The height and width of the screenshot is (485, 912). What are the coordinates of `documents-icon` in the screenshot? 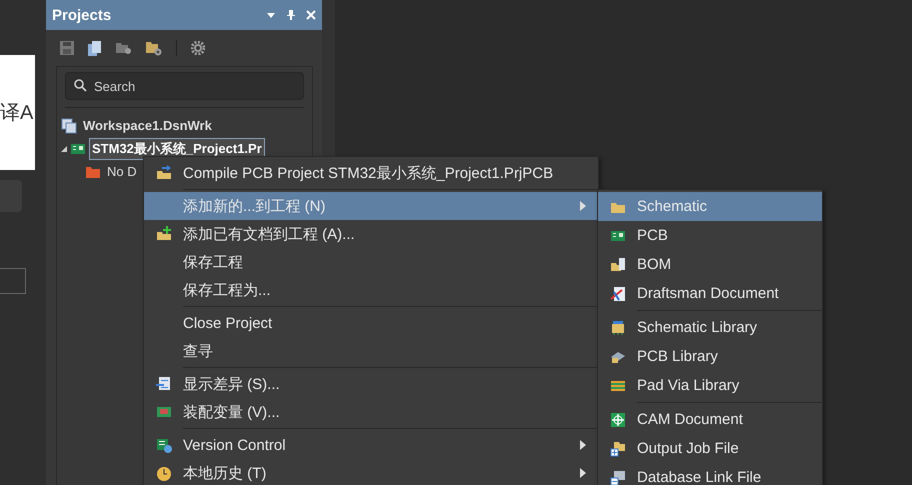 It's located at (95, 48).